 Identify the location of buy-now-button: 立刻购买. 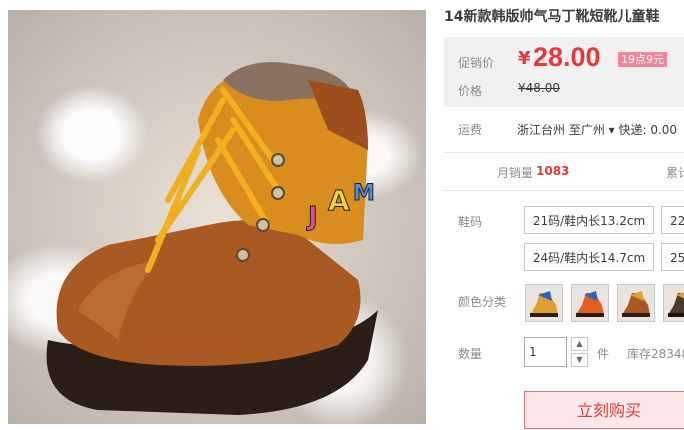
(604, 410).